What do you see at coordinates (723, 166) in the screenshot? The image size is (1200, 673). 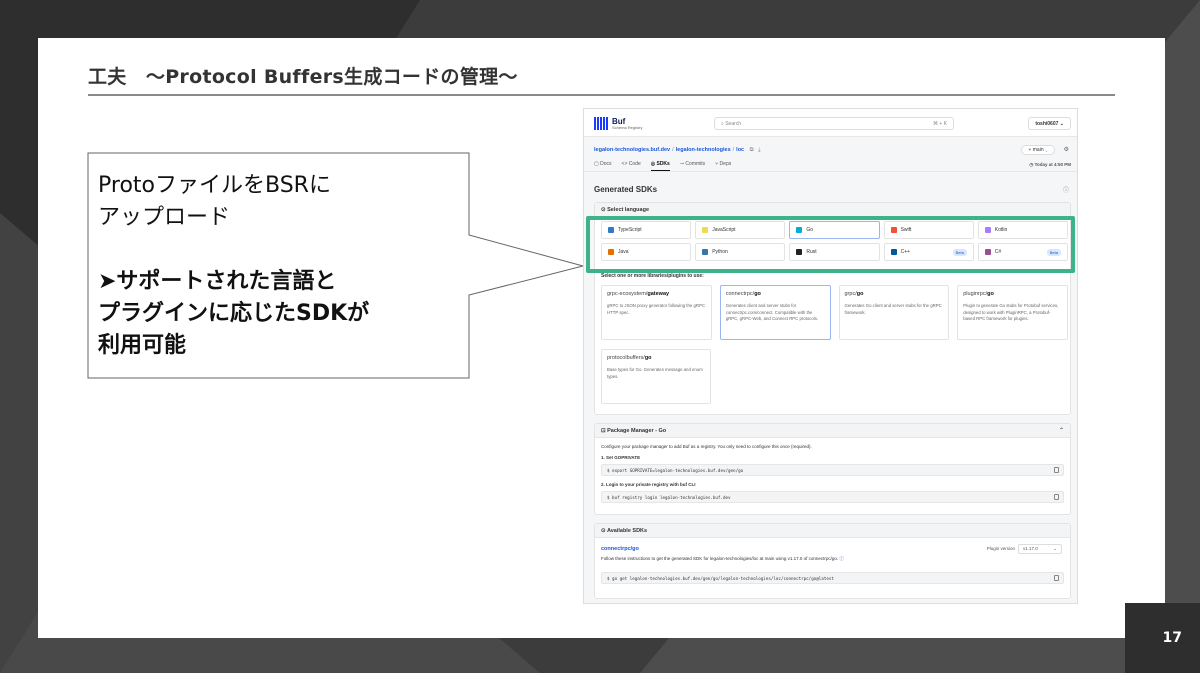 I see `tab-deps: ⑂ Deps` at bounding box center [723, 166].